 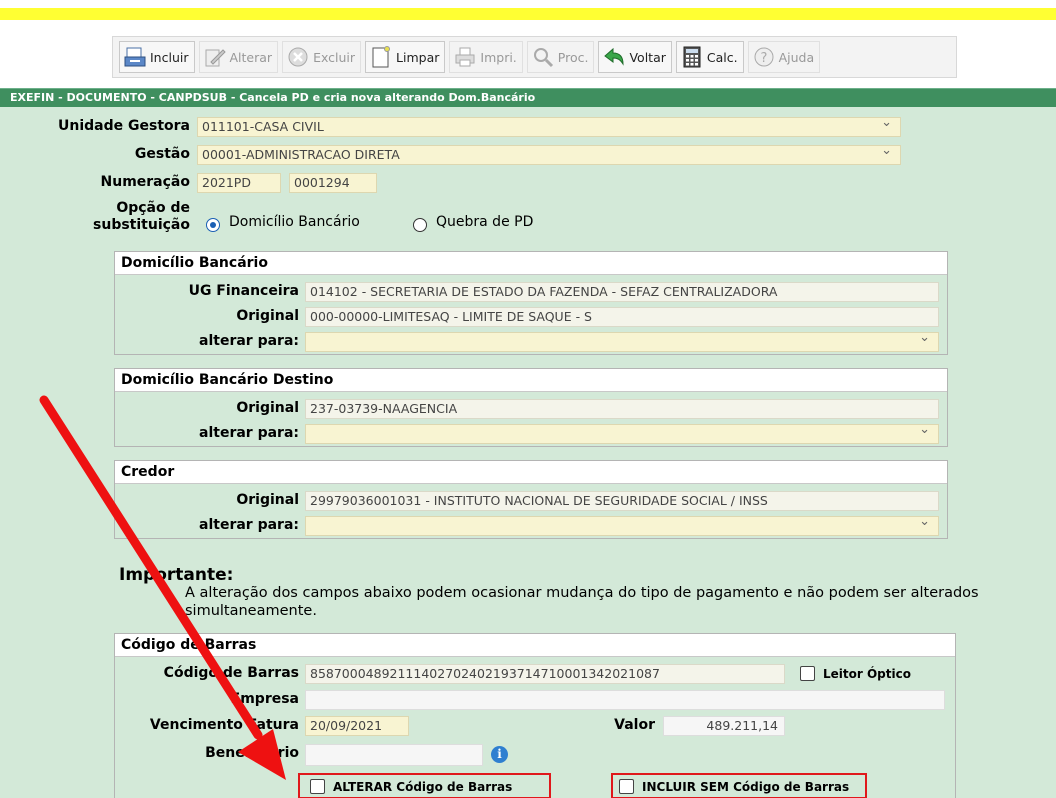 What do you see at coordinates (647, 57) in the screenshot?
I see `voltar-label: Voltar` at bounding box center [647, 57].